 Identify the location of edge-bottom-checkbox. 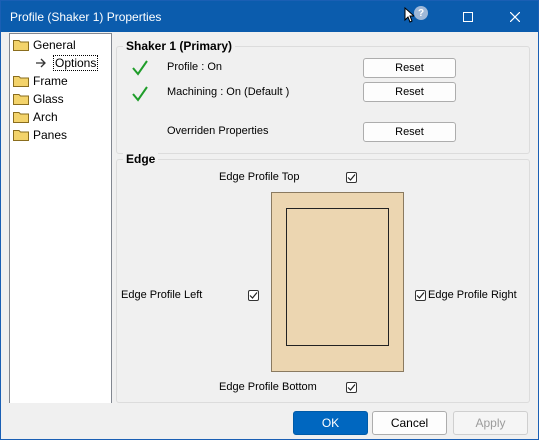
(351, 387).